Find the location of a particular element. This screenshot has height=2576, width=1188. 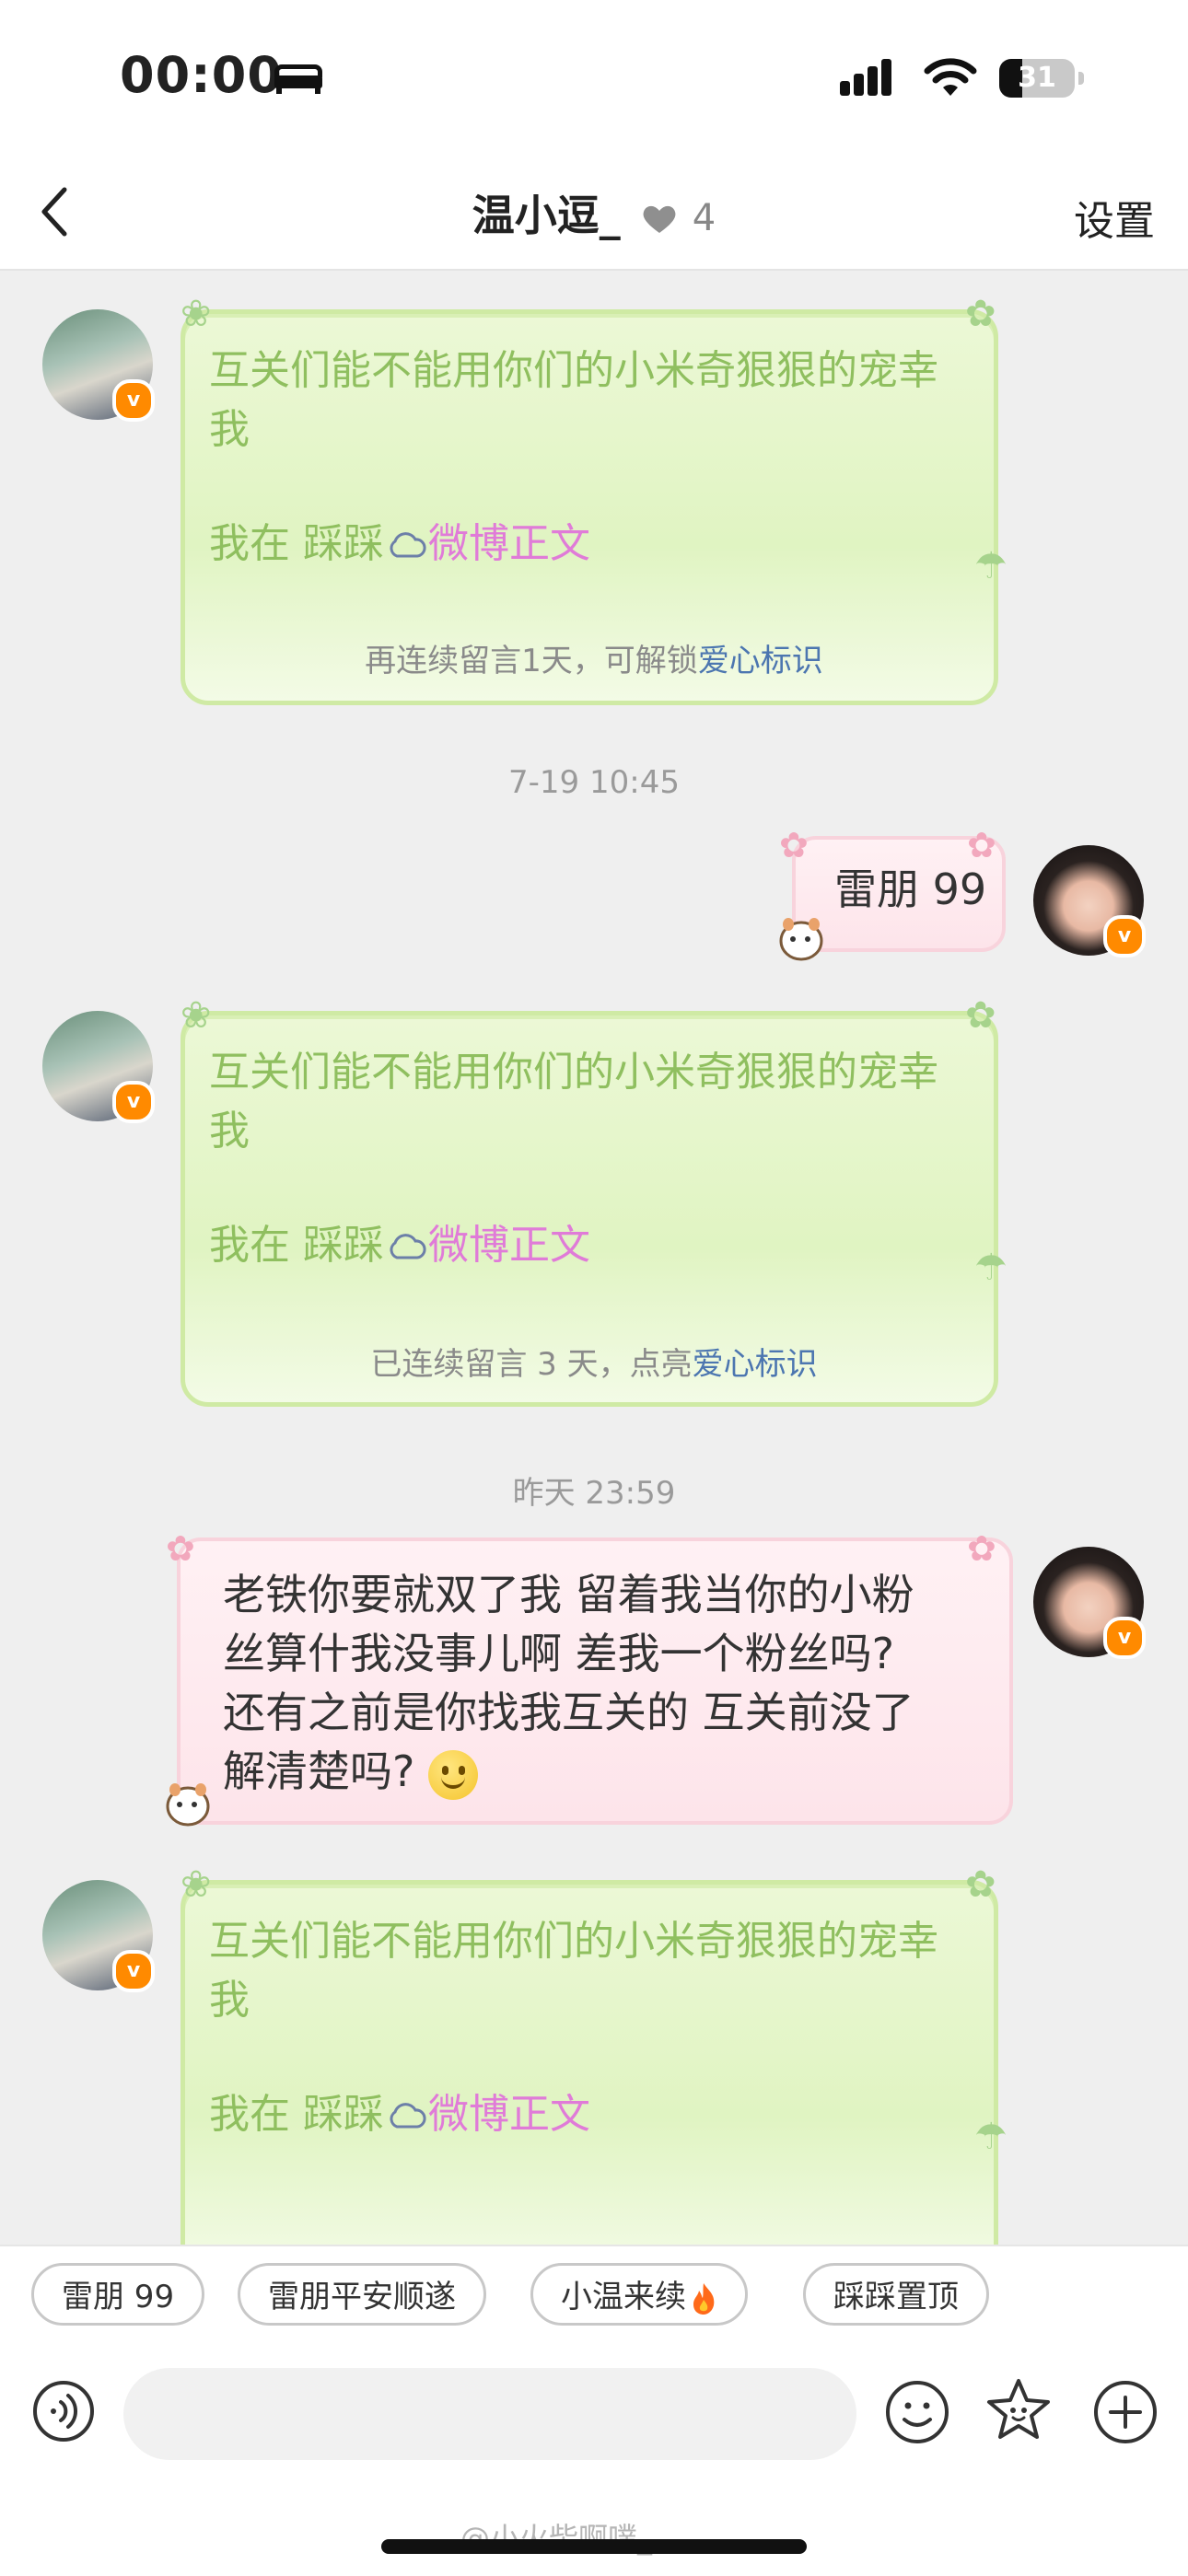

streak-note: 已连续留言 3 天，点亮爱心标识 is located at coordinates (594, 1361).